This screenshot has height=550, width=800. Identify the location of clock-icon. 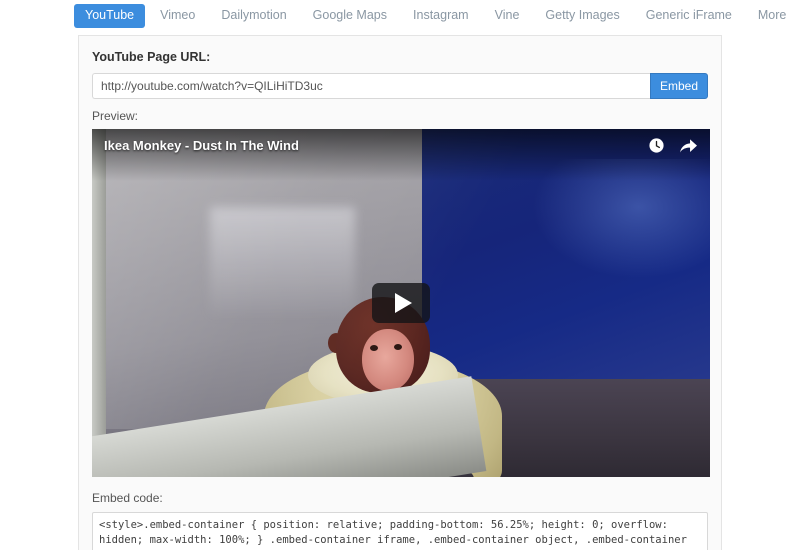
(656, 145).